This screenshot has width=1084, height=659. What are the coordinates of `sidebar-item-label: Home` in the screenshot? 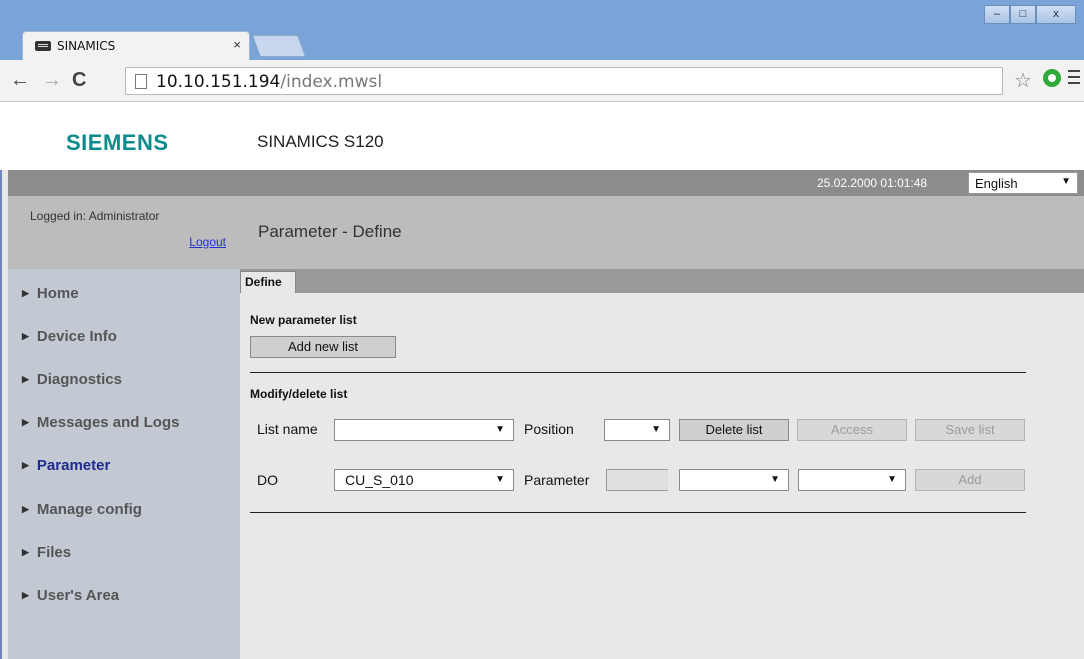 It's located at (57, 293).